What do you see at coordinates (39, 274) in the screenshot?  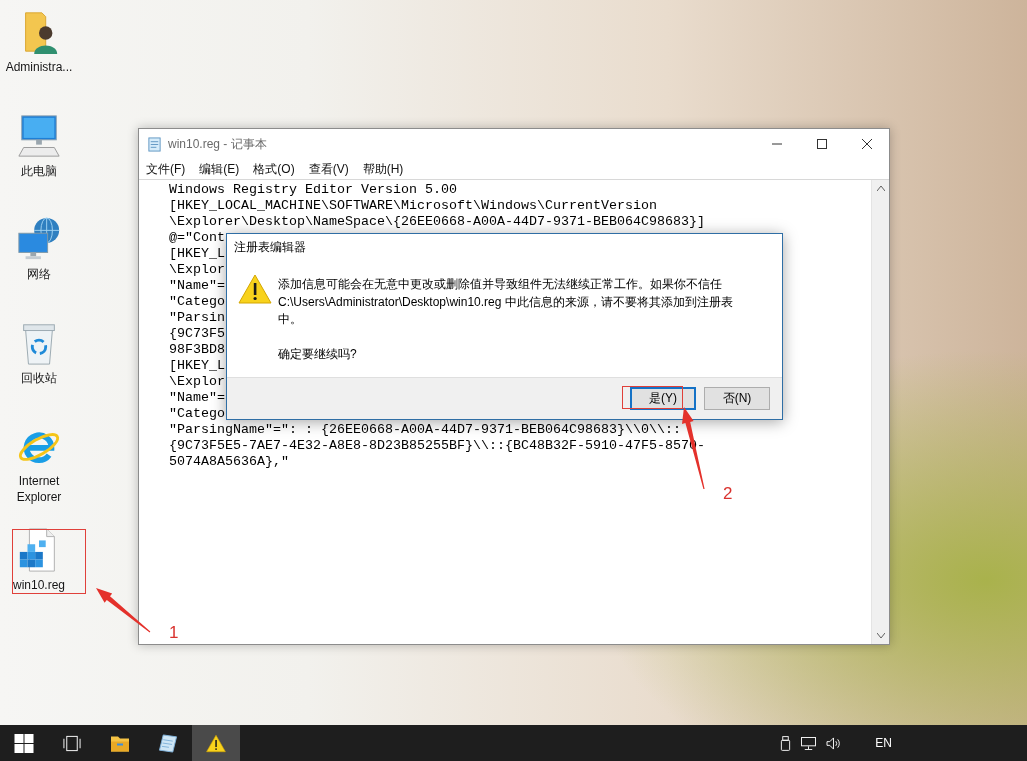 I see `desktop-icon-label: 网络` at bounding box center [39, 274].